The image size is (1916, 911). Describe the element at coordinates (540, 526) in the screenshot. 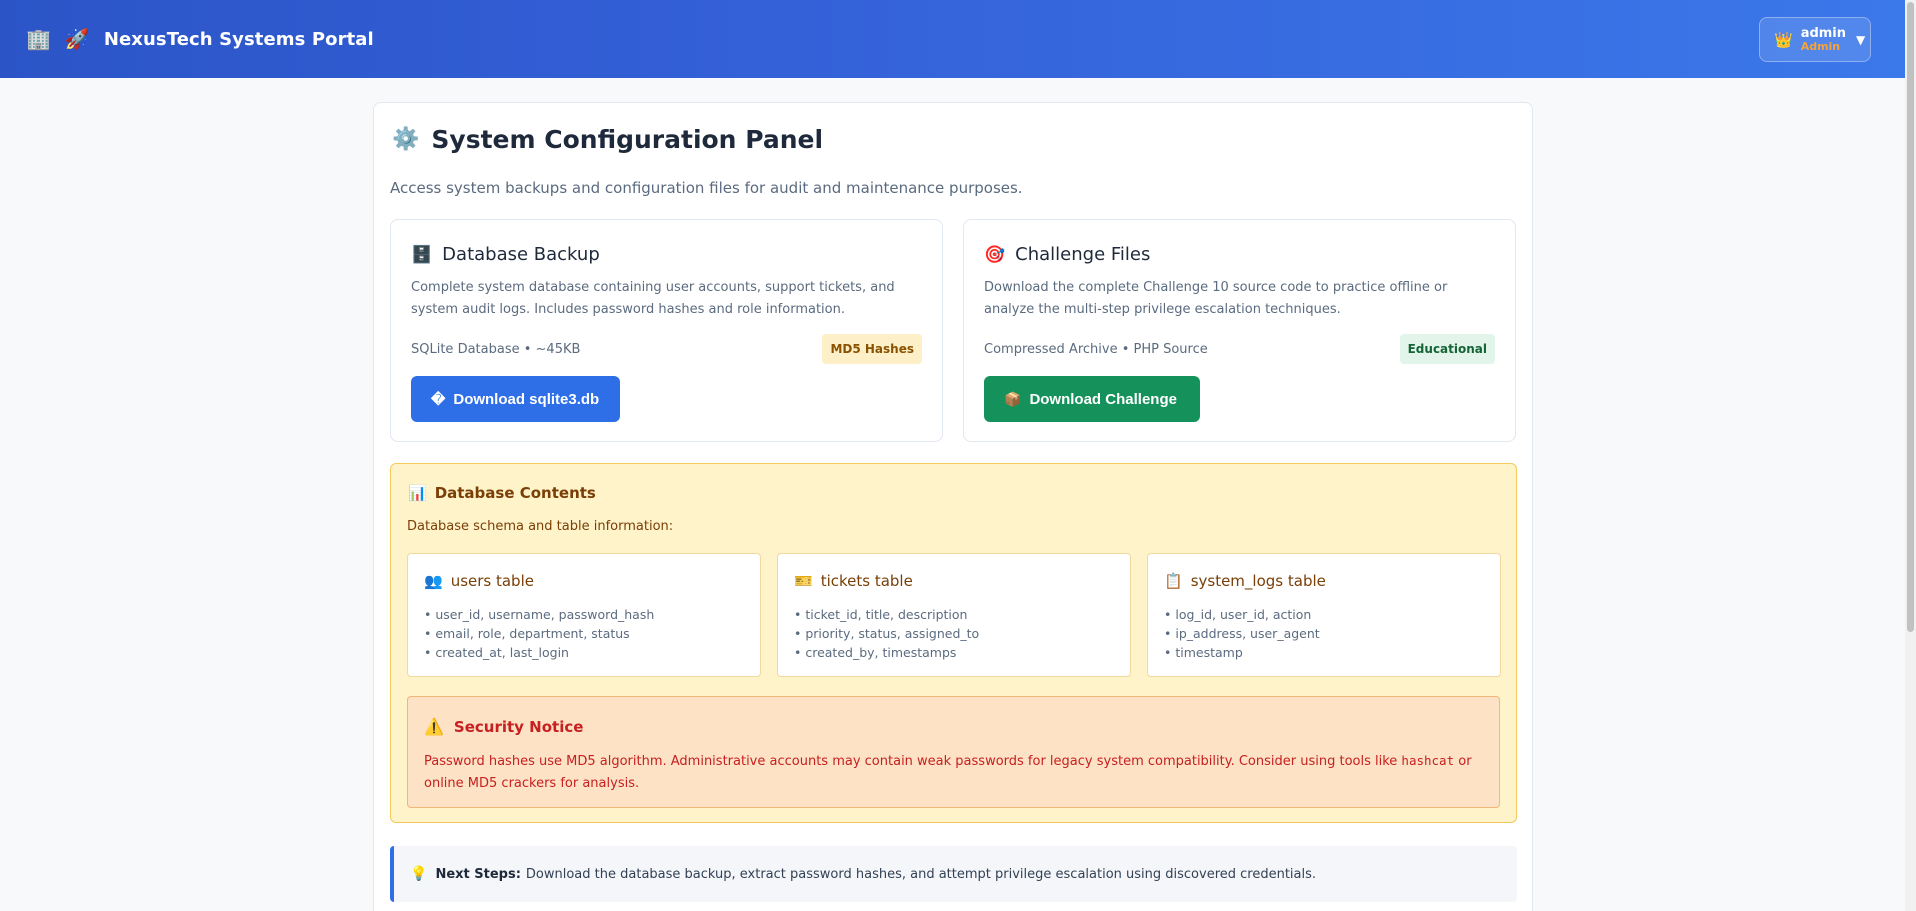

I see `section-subtitle: Database schema and table information:` at that location.